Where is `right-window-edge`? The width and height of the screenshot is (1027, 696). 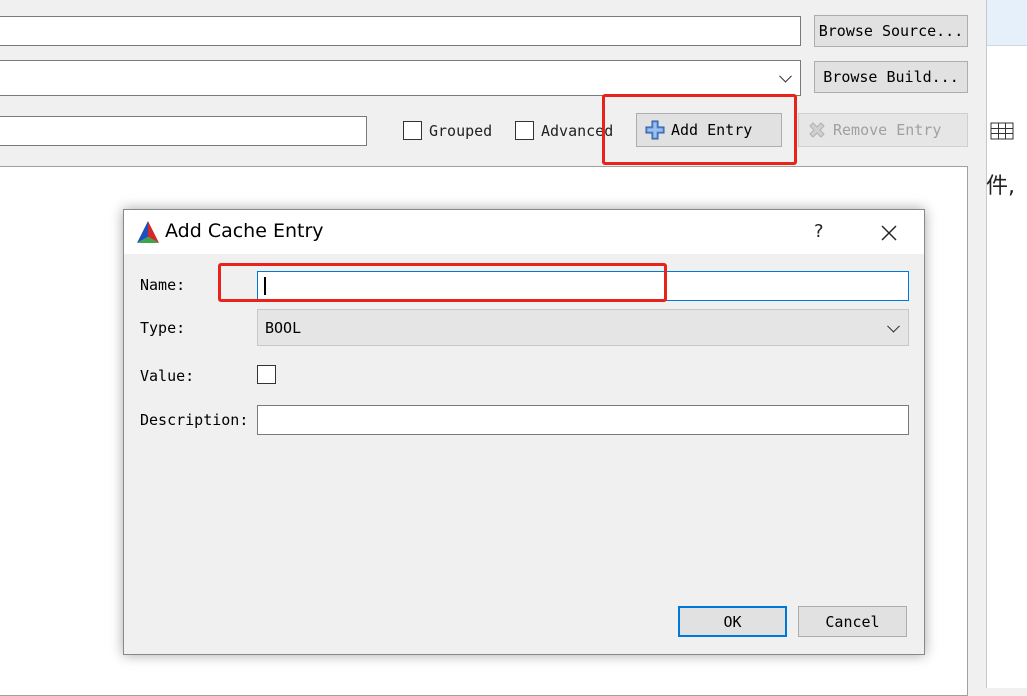 right-window-edge is located at coordinates (1006, 344).